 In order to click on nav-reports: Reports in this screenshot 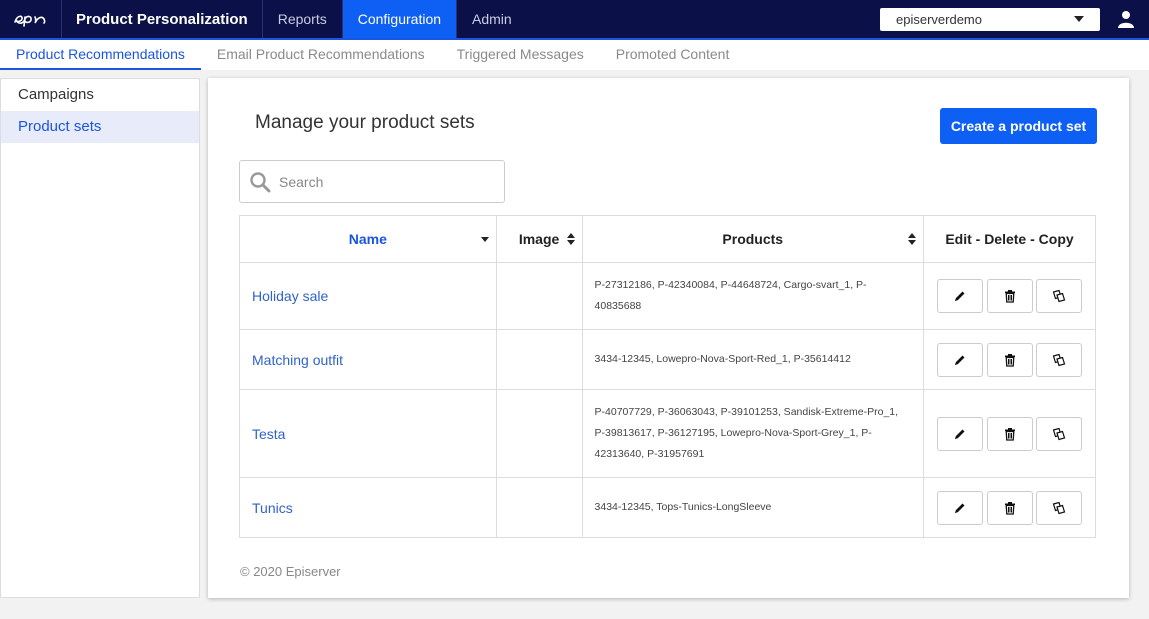, I will do `click(303, 19)`.